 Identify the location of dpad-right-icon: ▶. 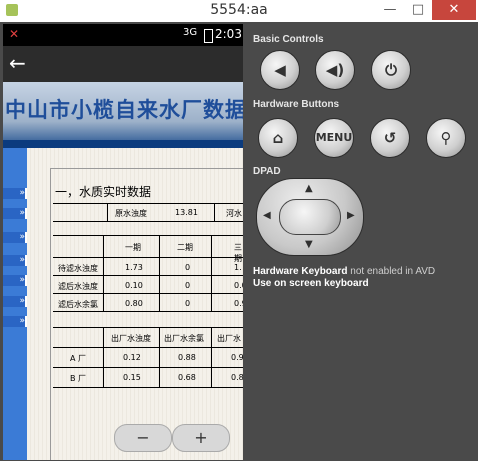
(351, 215).